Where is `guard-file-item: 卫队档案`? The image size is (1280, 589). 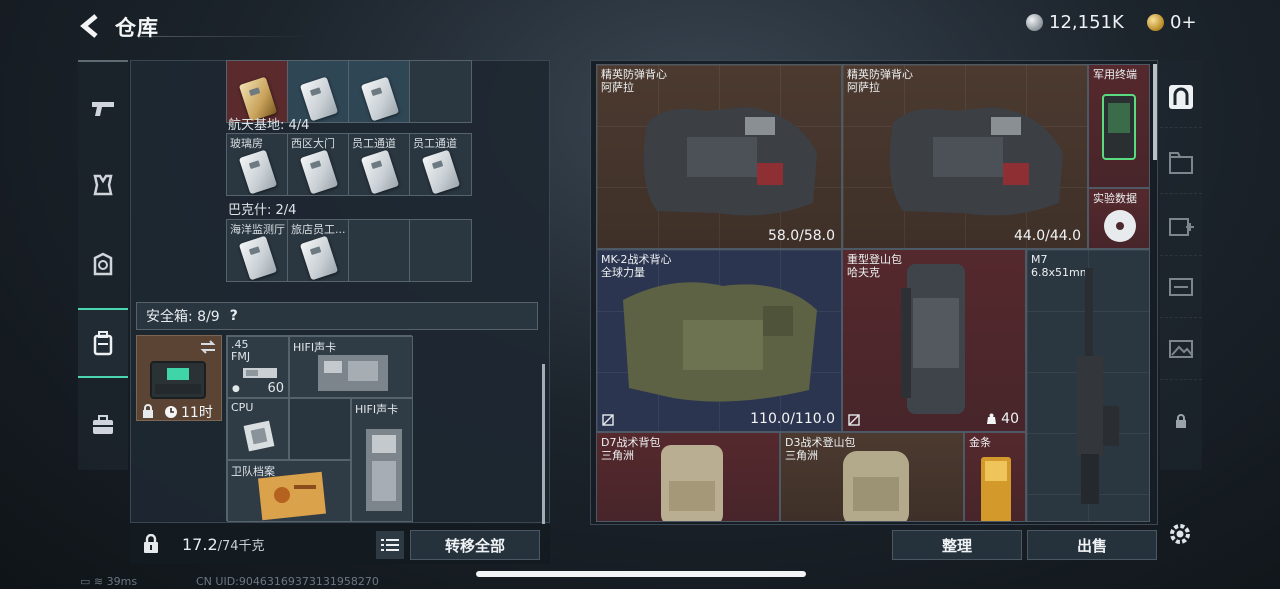
guard-file-item: 卫队档案 is located at coordinates (289, 491).